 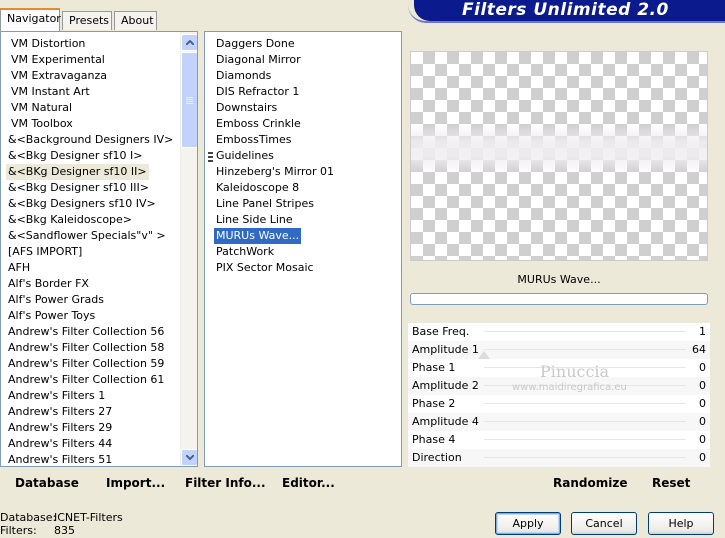 I want to click on progress-bar, so click(x=559, y=299).